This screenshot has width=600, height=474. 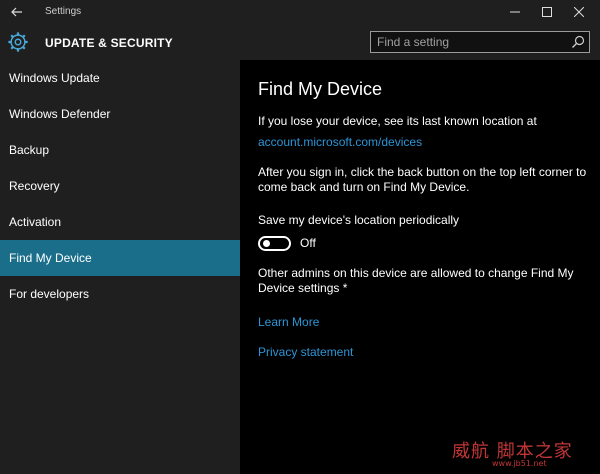 I want to click on close-icon, so click(x=579, y=12).